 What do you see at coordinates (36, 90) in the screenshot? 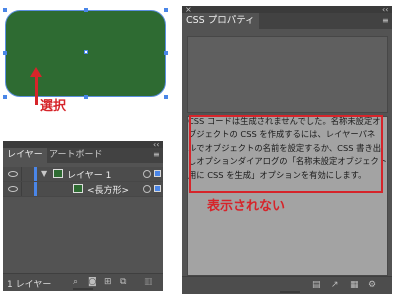
I see `annotation-arrow-shaft` at bounding box center [36, 90].